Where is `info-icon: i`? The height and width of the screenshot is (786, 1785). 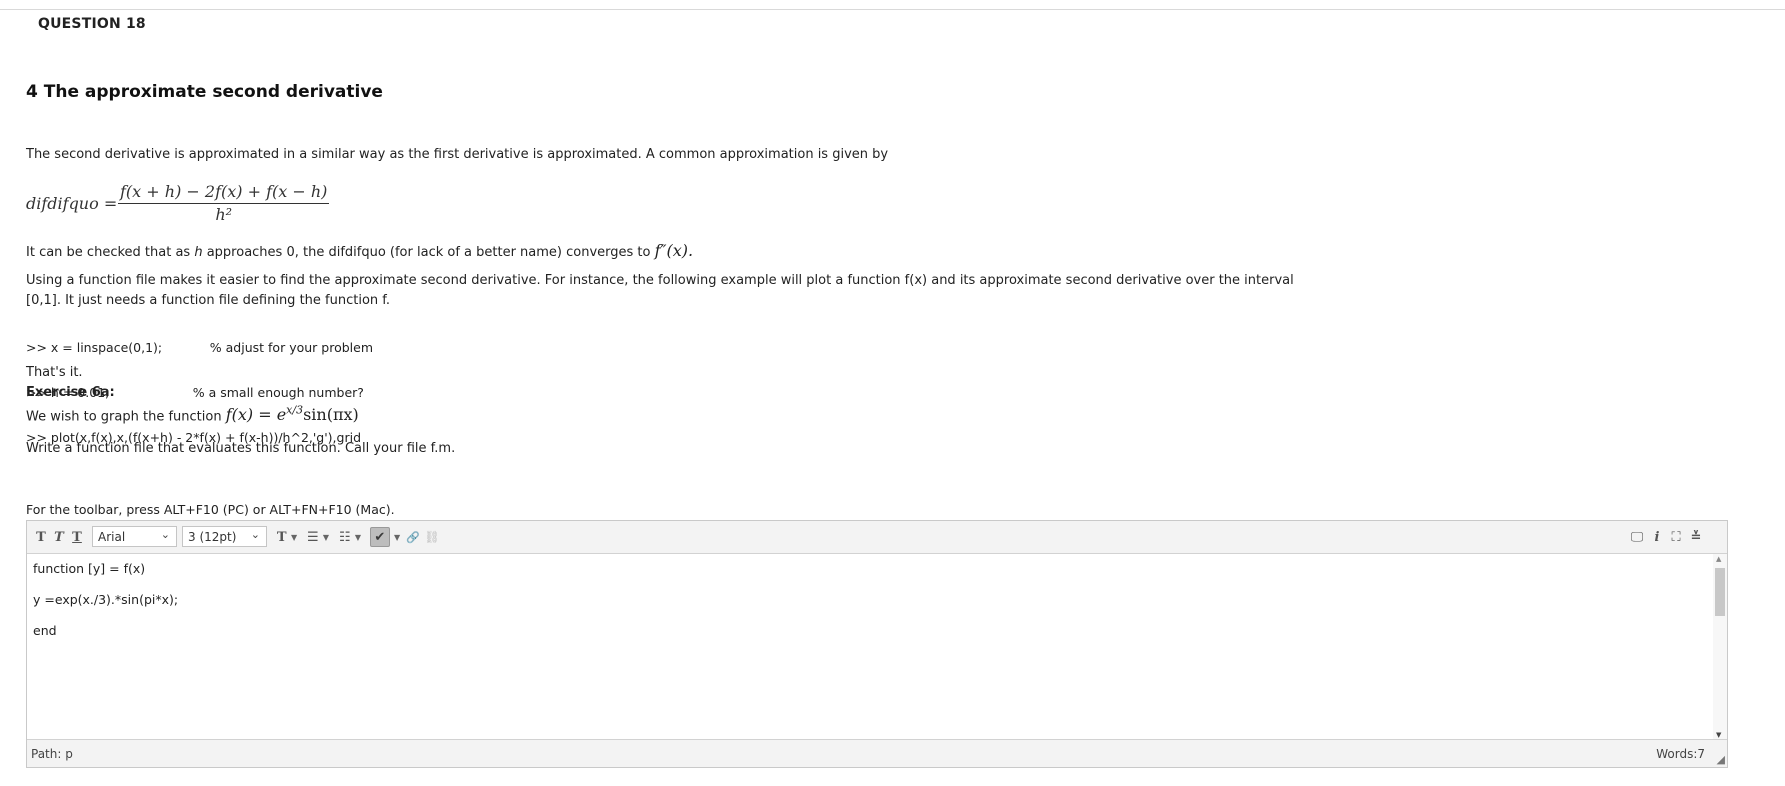 info-icon: i is located at coordinates (1657, 537).